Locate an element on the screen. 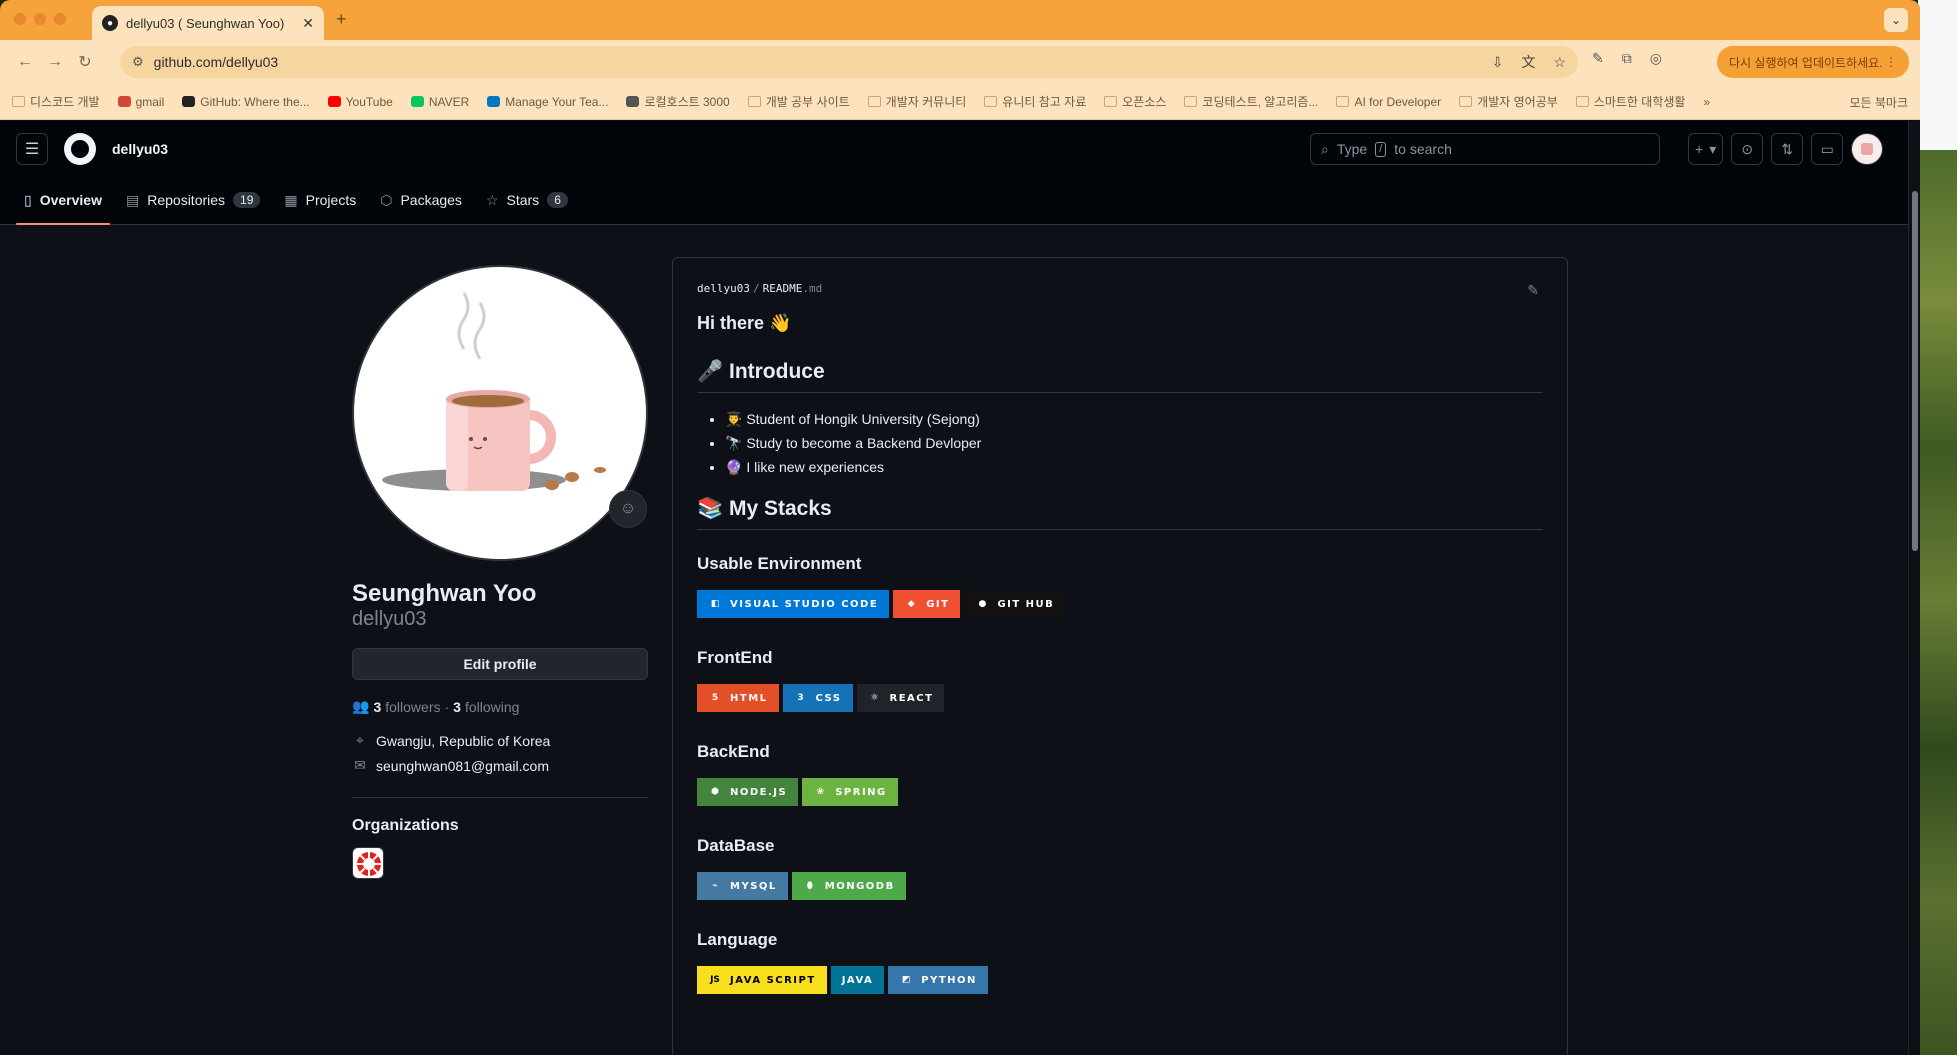  tab-overview: ▯ Overview is located at coordinates (63, 200).